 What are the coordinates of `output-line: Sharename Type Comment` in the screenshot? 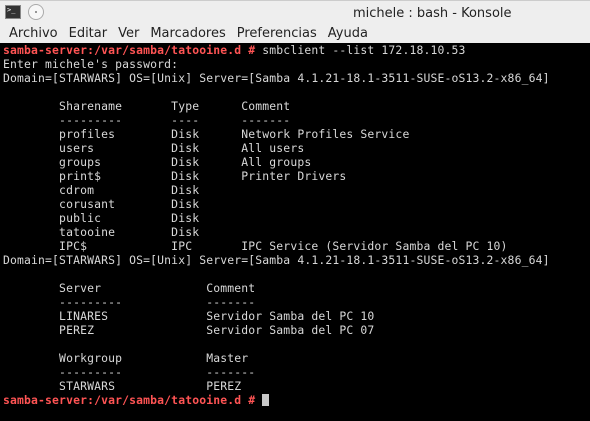 It's located at (147, 106).